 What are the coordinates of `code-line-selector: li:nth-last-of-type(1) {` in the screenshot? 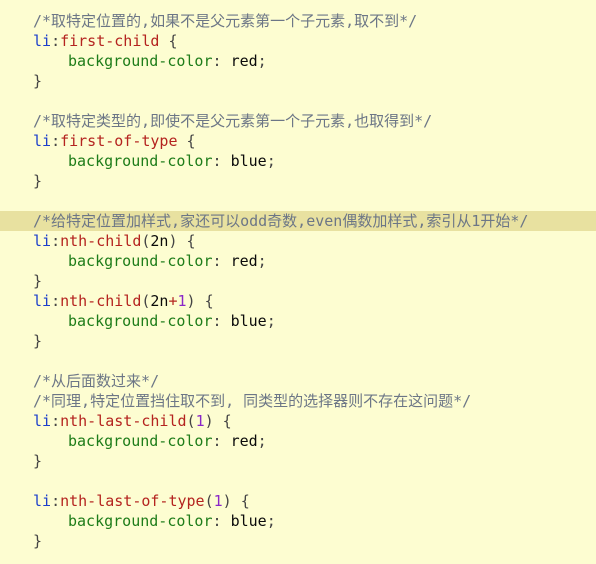 It's located at (298, 501).